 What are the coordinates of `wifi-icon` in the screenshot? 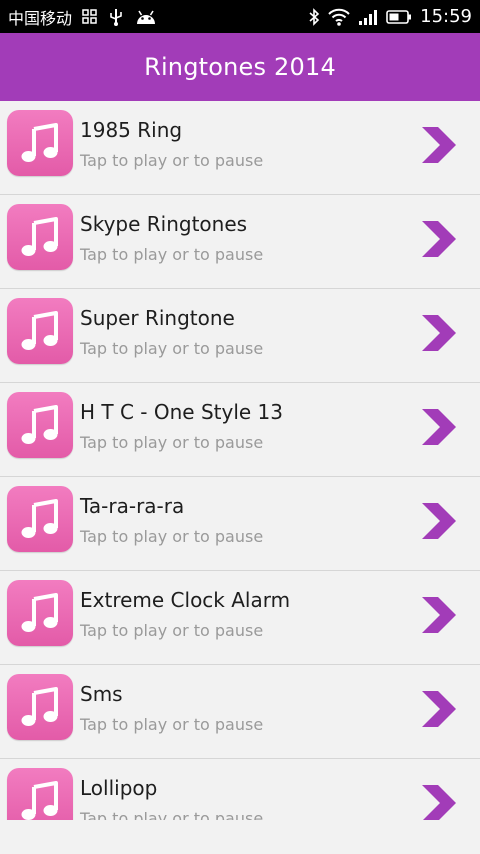 It's located at (339, 17).